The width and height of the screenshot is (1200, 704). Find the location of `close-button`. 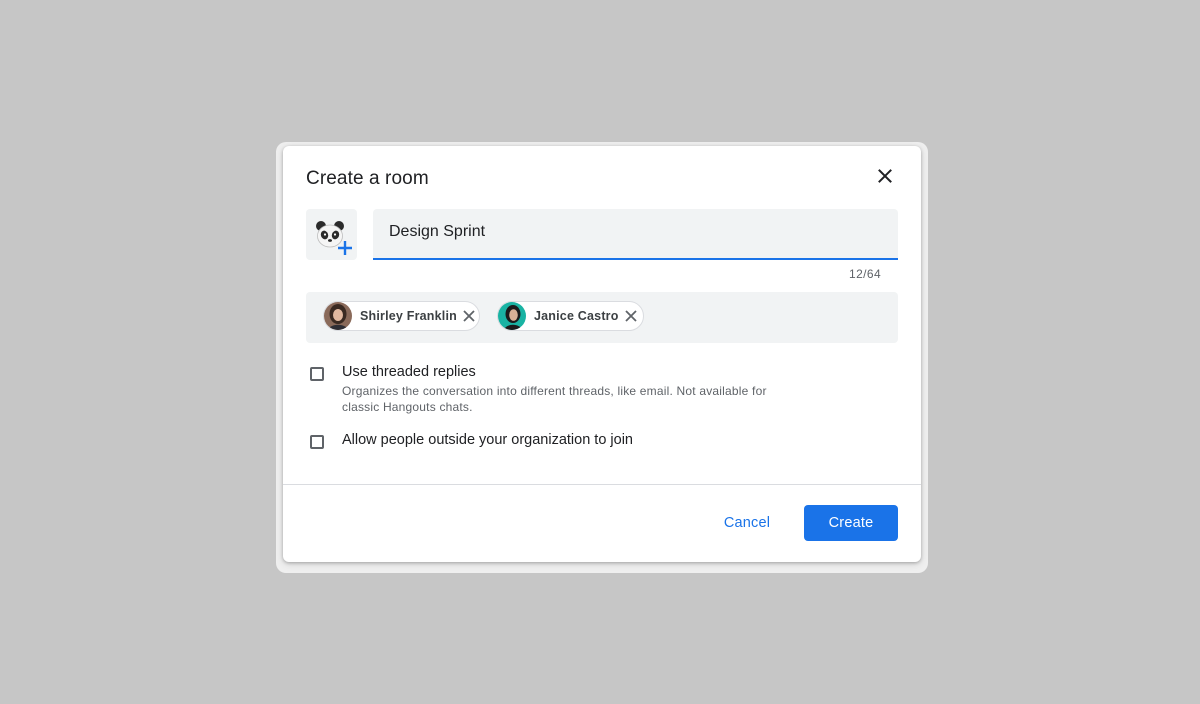

close-button is located at coordinates (885, 176).